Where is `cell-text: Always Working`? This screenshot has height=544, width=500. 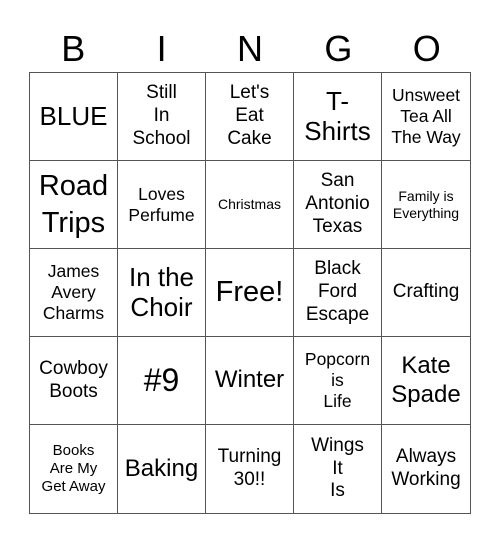 cell-text: Always Working is located at coordinates (426, 468).